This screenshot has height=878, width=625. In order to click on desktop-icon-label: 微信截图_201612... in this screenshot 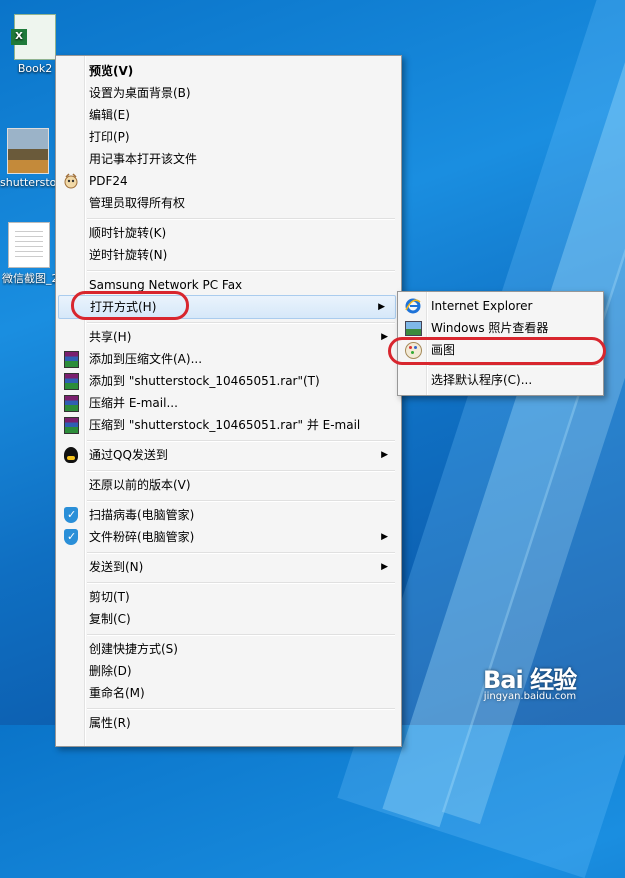, I will do `click(29, 278)`.